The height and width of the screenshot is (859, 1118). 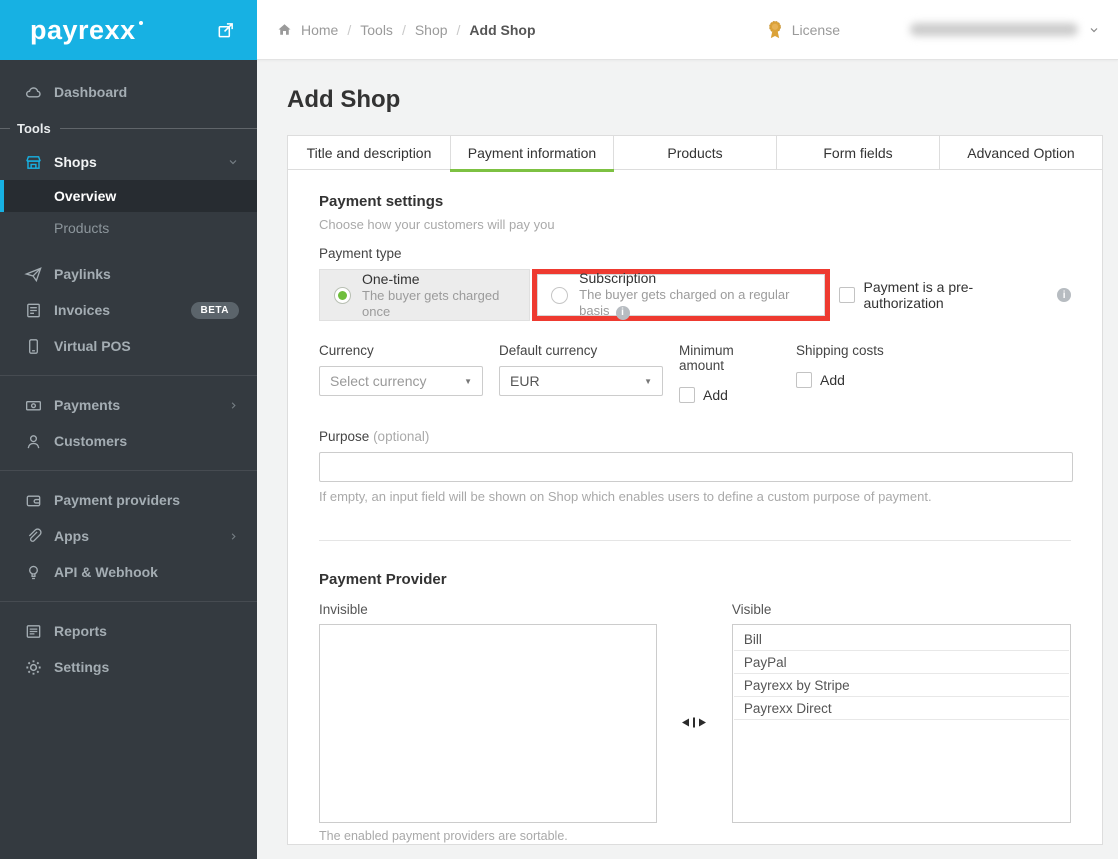 I want to click on invisible-provider-list, so click(x=488, y=723).